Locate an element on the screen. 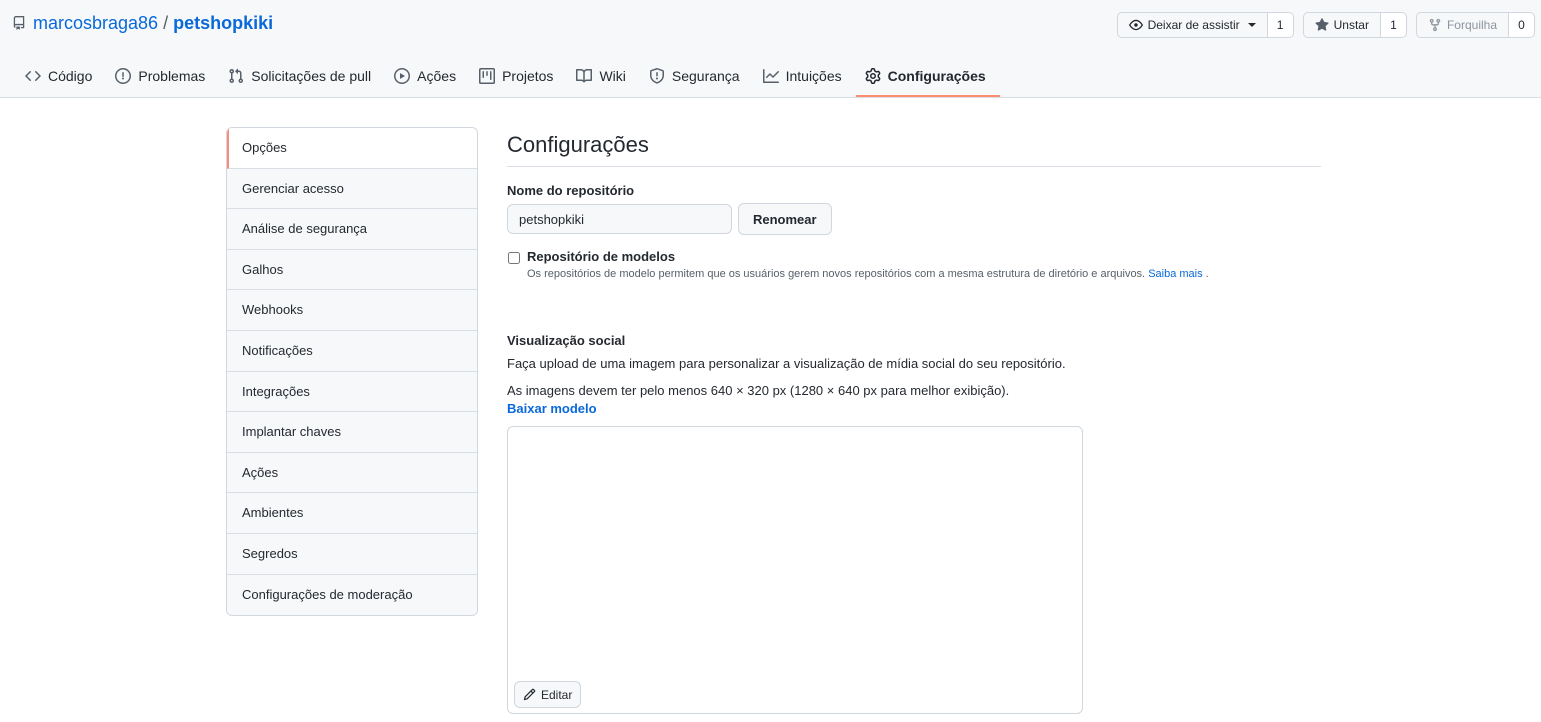 The height and width of the screenshot is (722, 1541). shield-icon is located at coordinates (656, 76).